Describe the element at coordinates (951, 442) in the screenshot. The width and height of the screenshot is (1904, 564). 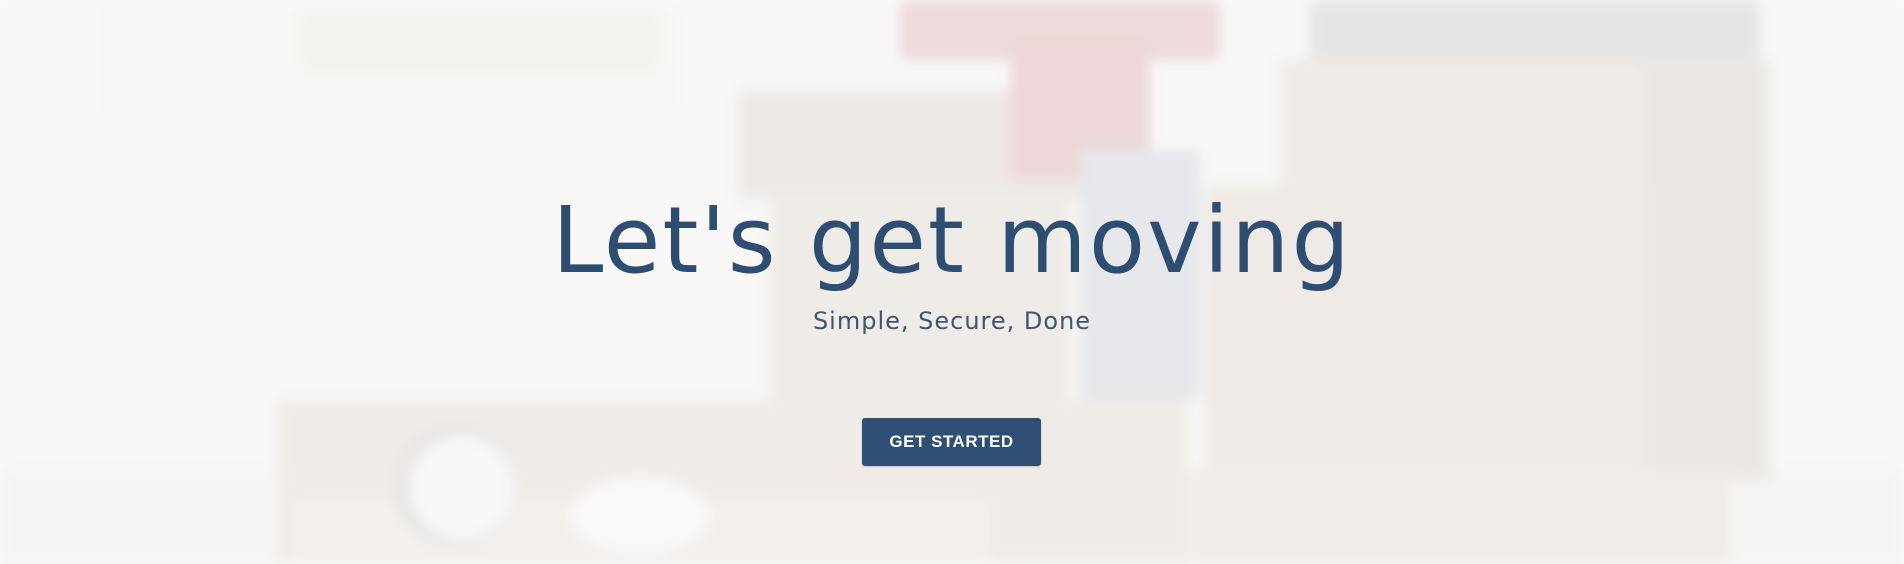
I see `get-started-button: GET STARTED` at that location.